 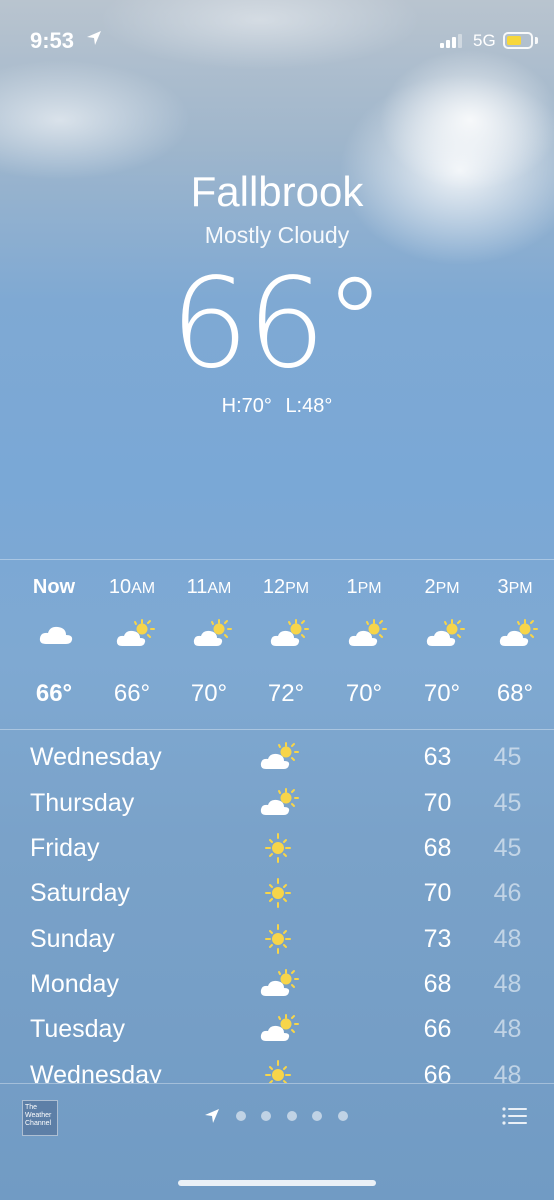 I want to click on day-name: Sunday, so click(x=72, y=939).